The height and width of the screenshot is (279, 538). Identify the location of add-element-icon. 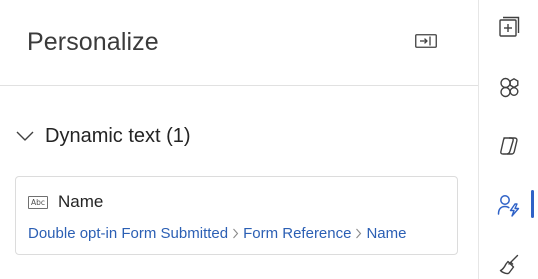
(509, 26).